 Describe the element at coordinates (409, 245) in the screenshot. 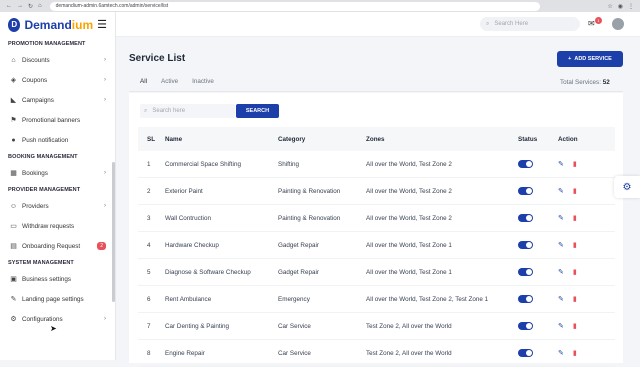

I see `cell-zones: All over the World, Test Zone 1` at that location.